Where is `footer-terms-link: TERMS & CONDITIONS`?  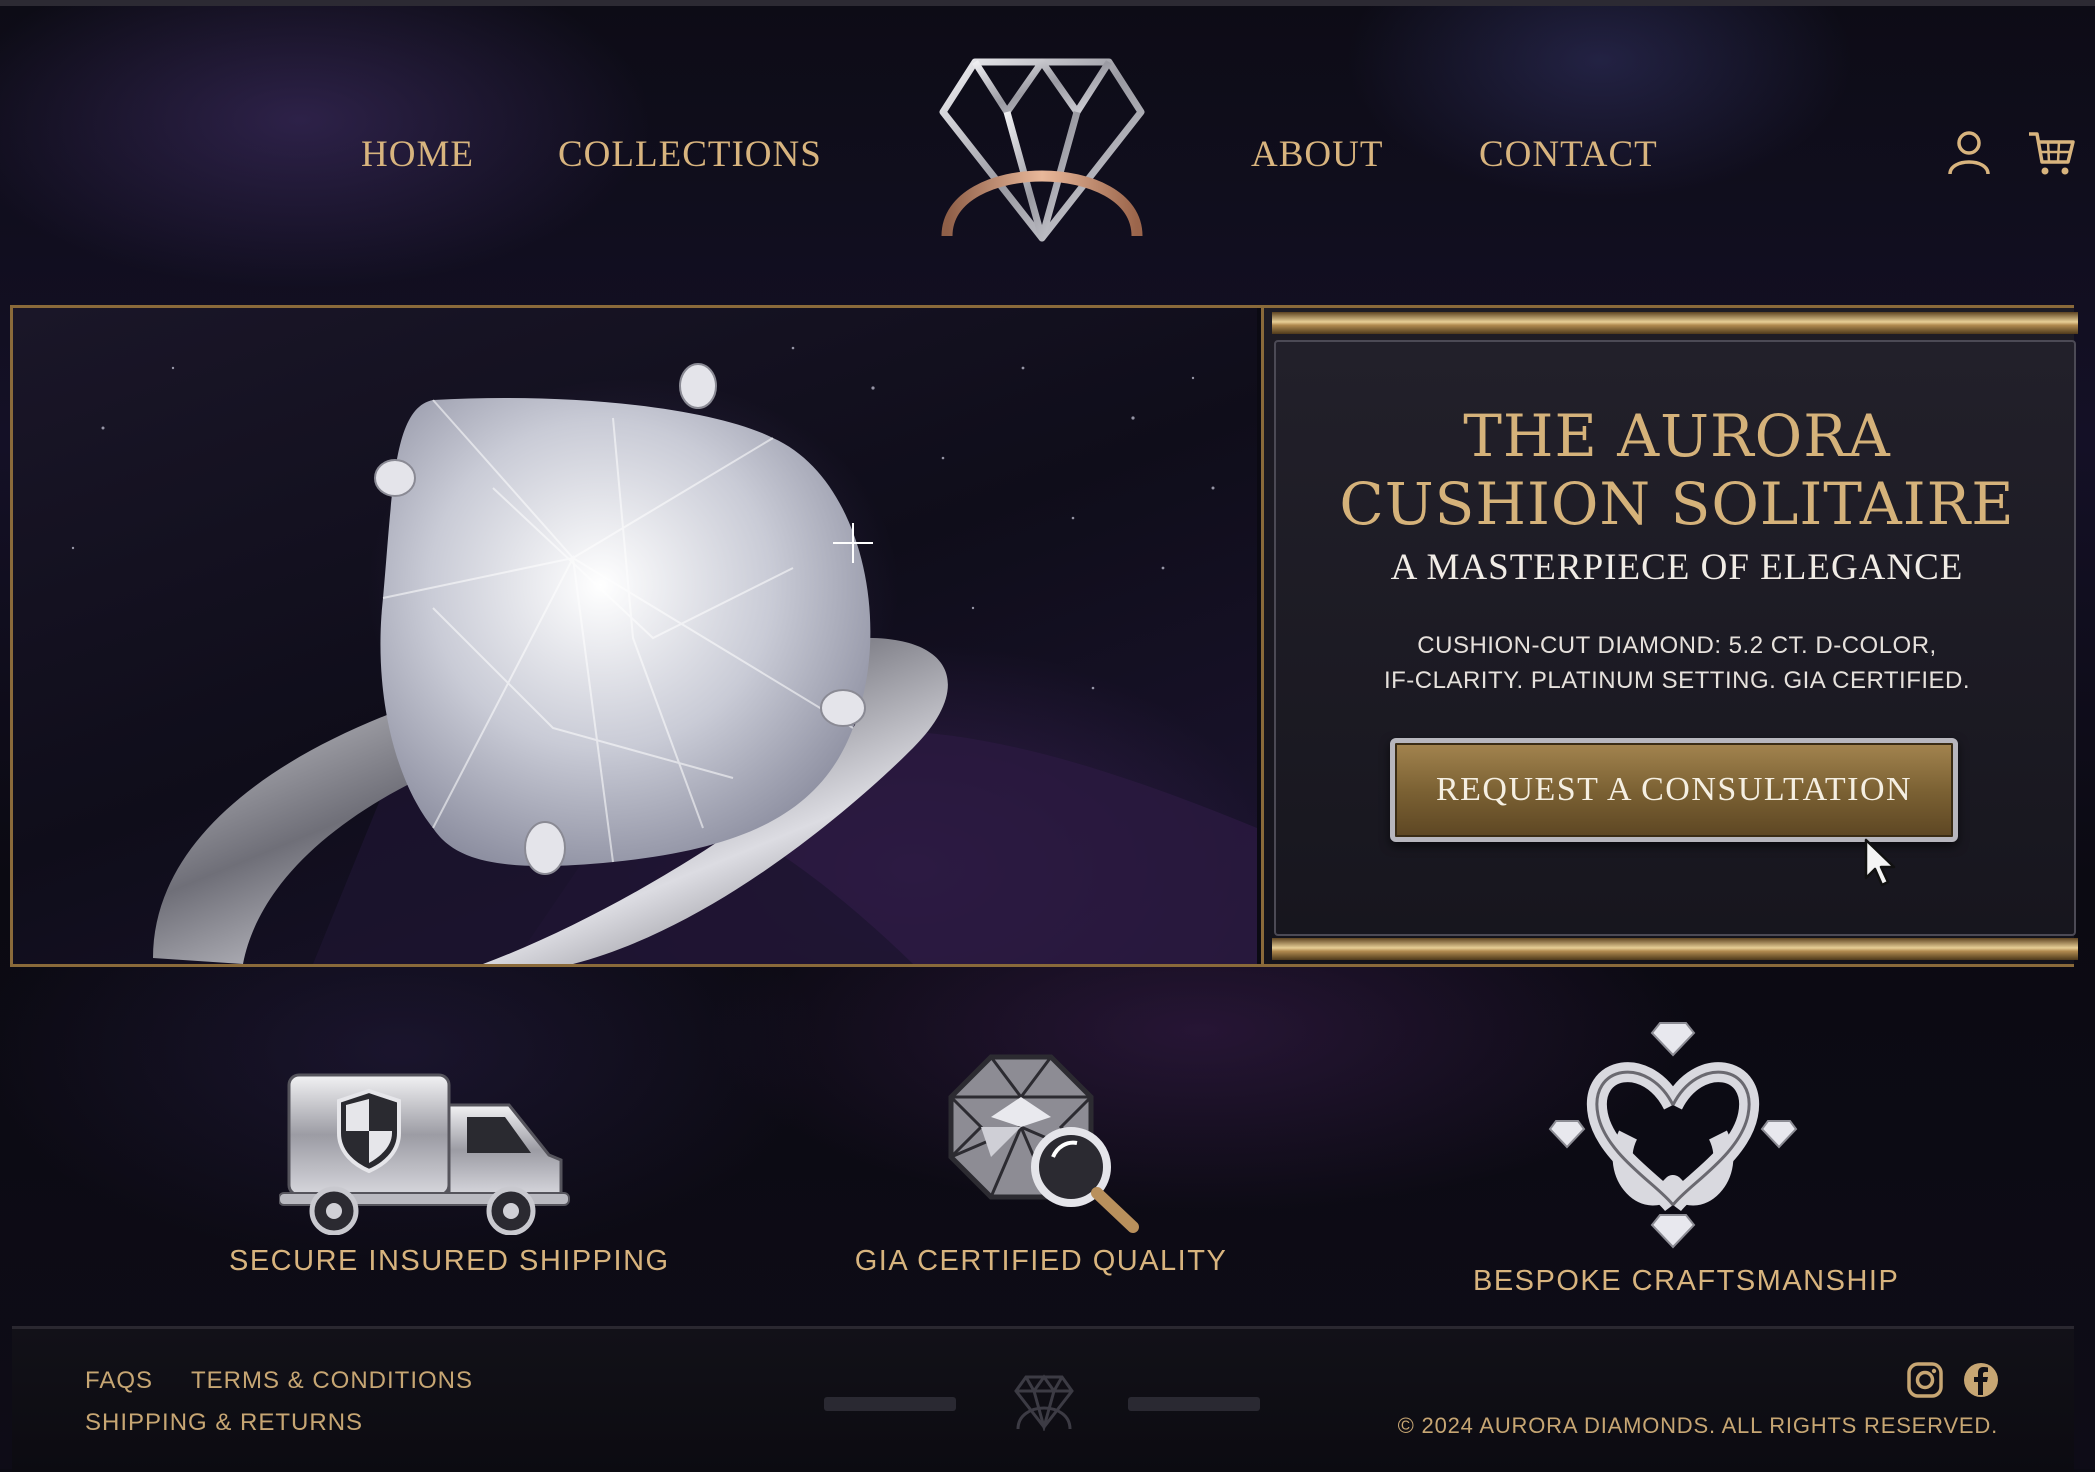
footer-terms-link: TERMS & CONDITIONS is located at coordinates (332, 1381).